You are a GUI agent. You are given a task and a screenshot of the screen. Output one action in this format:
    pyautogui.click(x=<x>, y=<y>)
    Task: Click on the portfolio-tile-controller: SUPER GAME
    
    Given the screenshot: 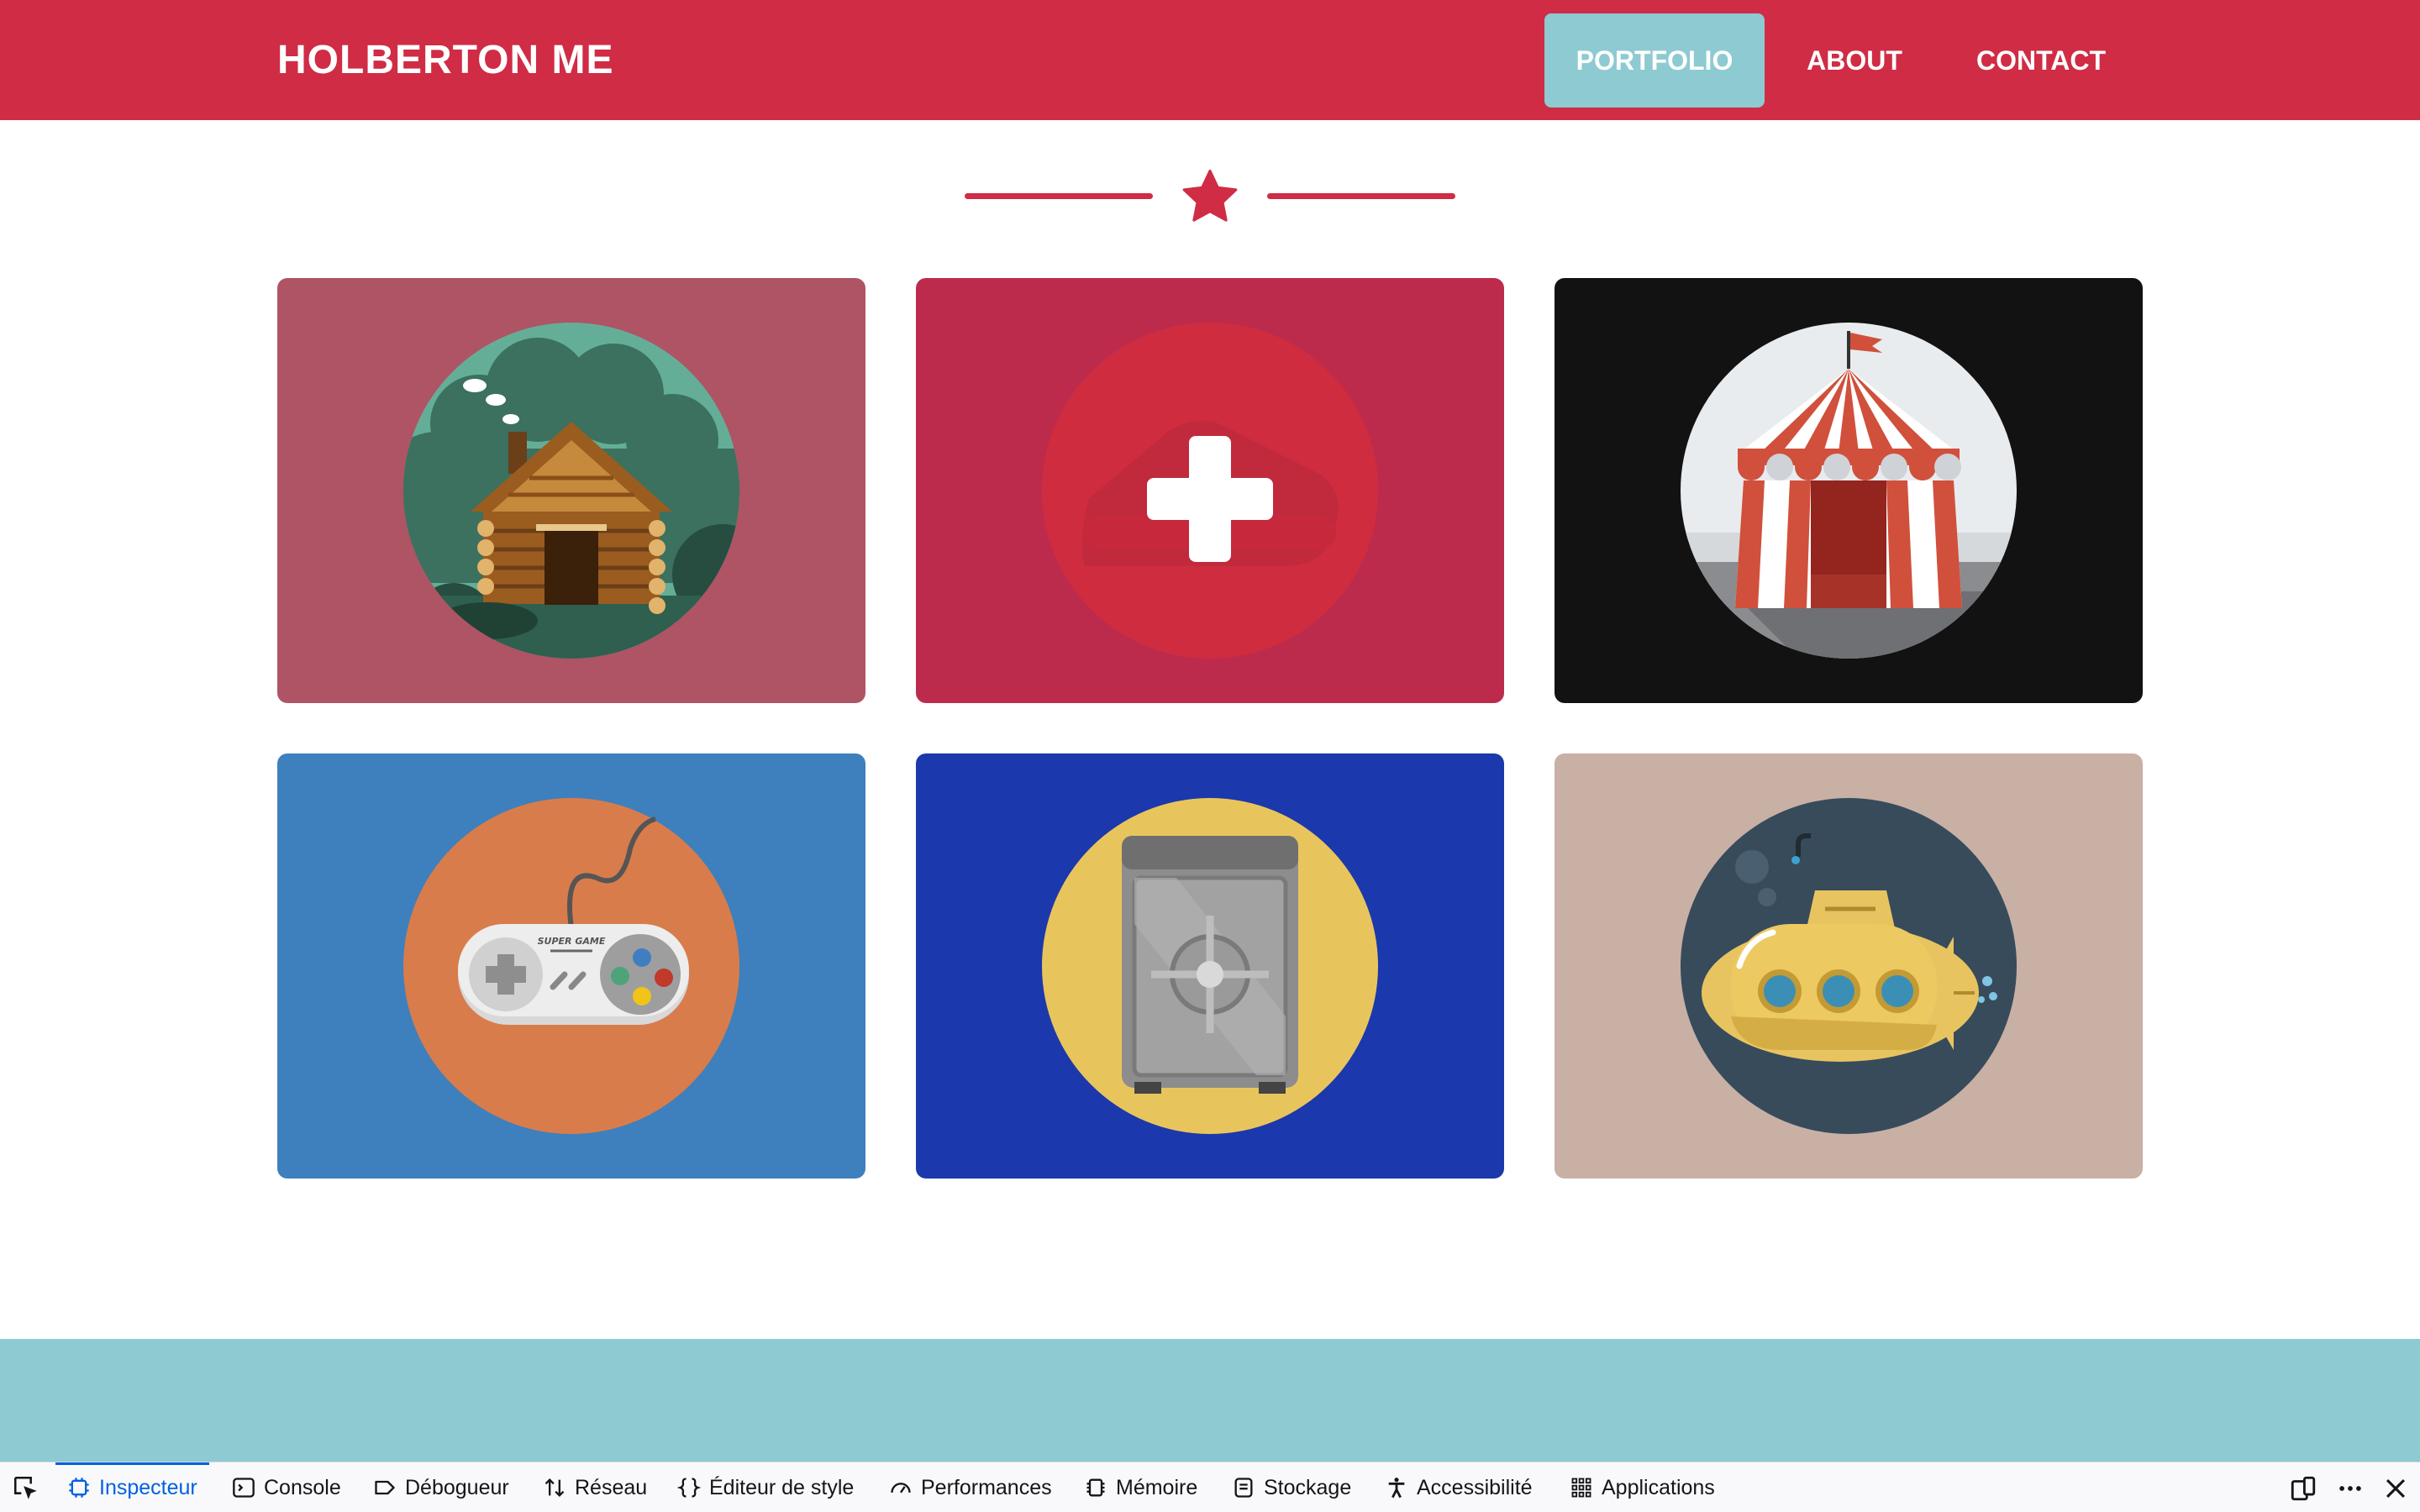 What is the action you would take?
    pyautogui.click(x=571, y=966)
    